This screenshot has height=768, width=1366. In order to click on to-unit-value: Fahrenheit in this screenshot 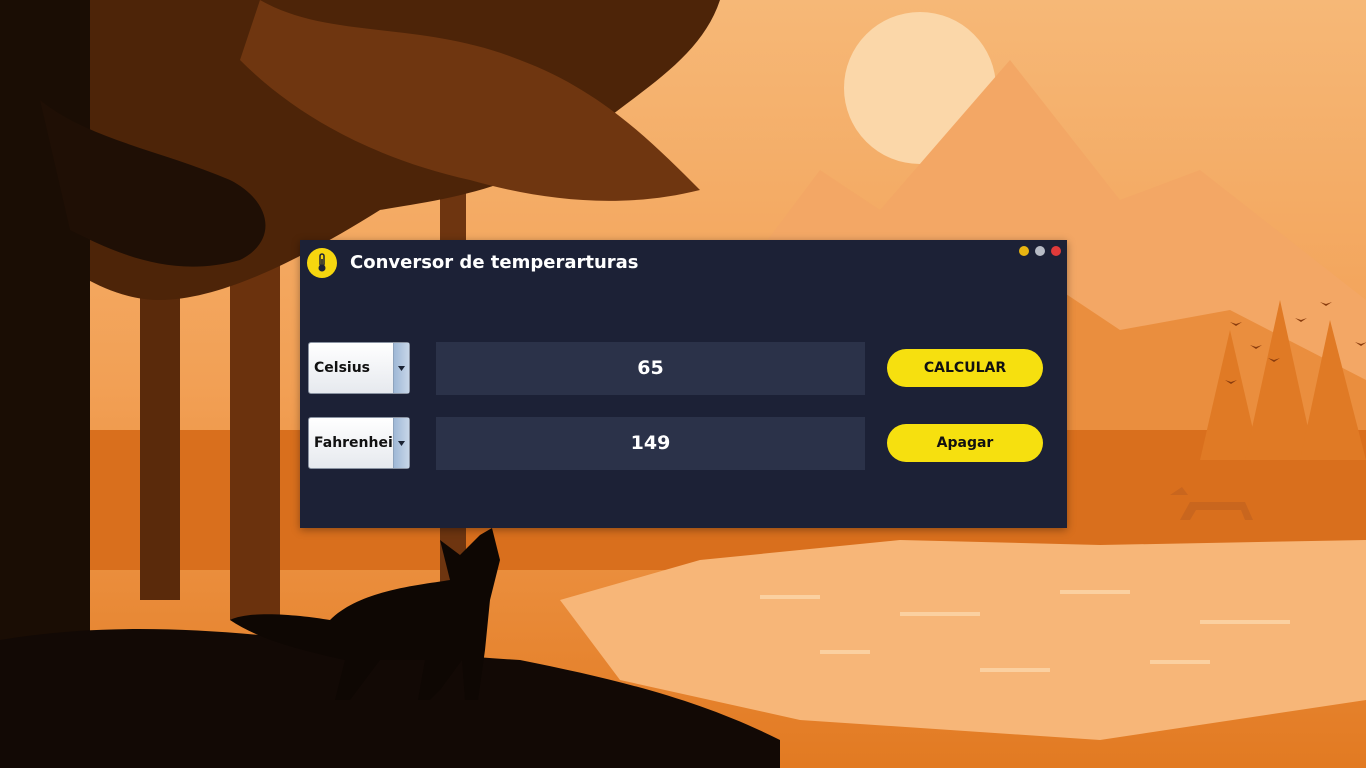, I will do `click(357, 443)`.